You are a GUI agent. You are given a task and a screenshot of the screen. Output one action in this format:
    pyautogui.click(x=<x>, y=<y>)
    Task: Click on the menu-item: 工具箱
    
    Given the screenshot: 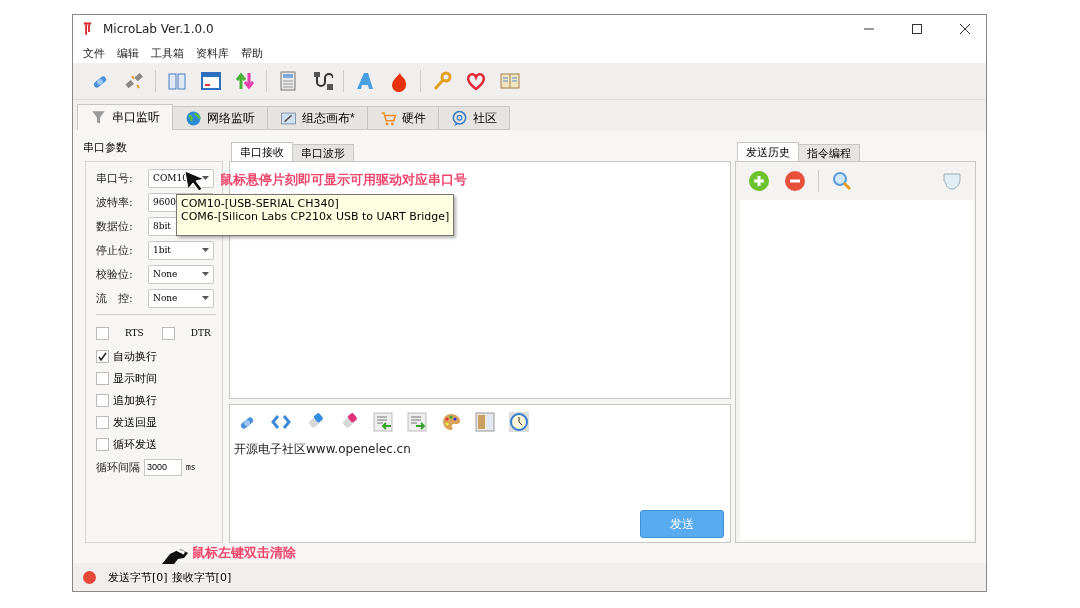 What is the action you would take?
    pyautogui.click(x=167, y=53)
    